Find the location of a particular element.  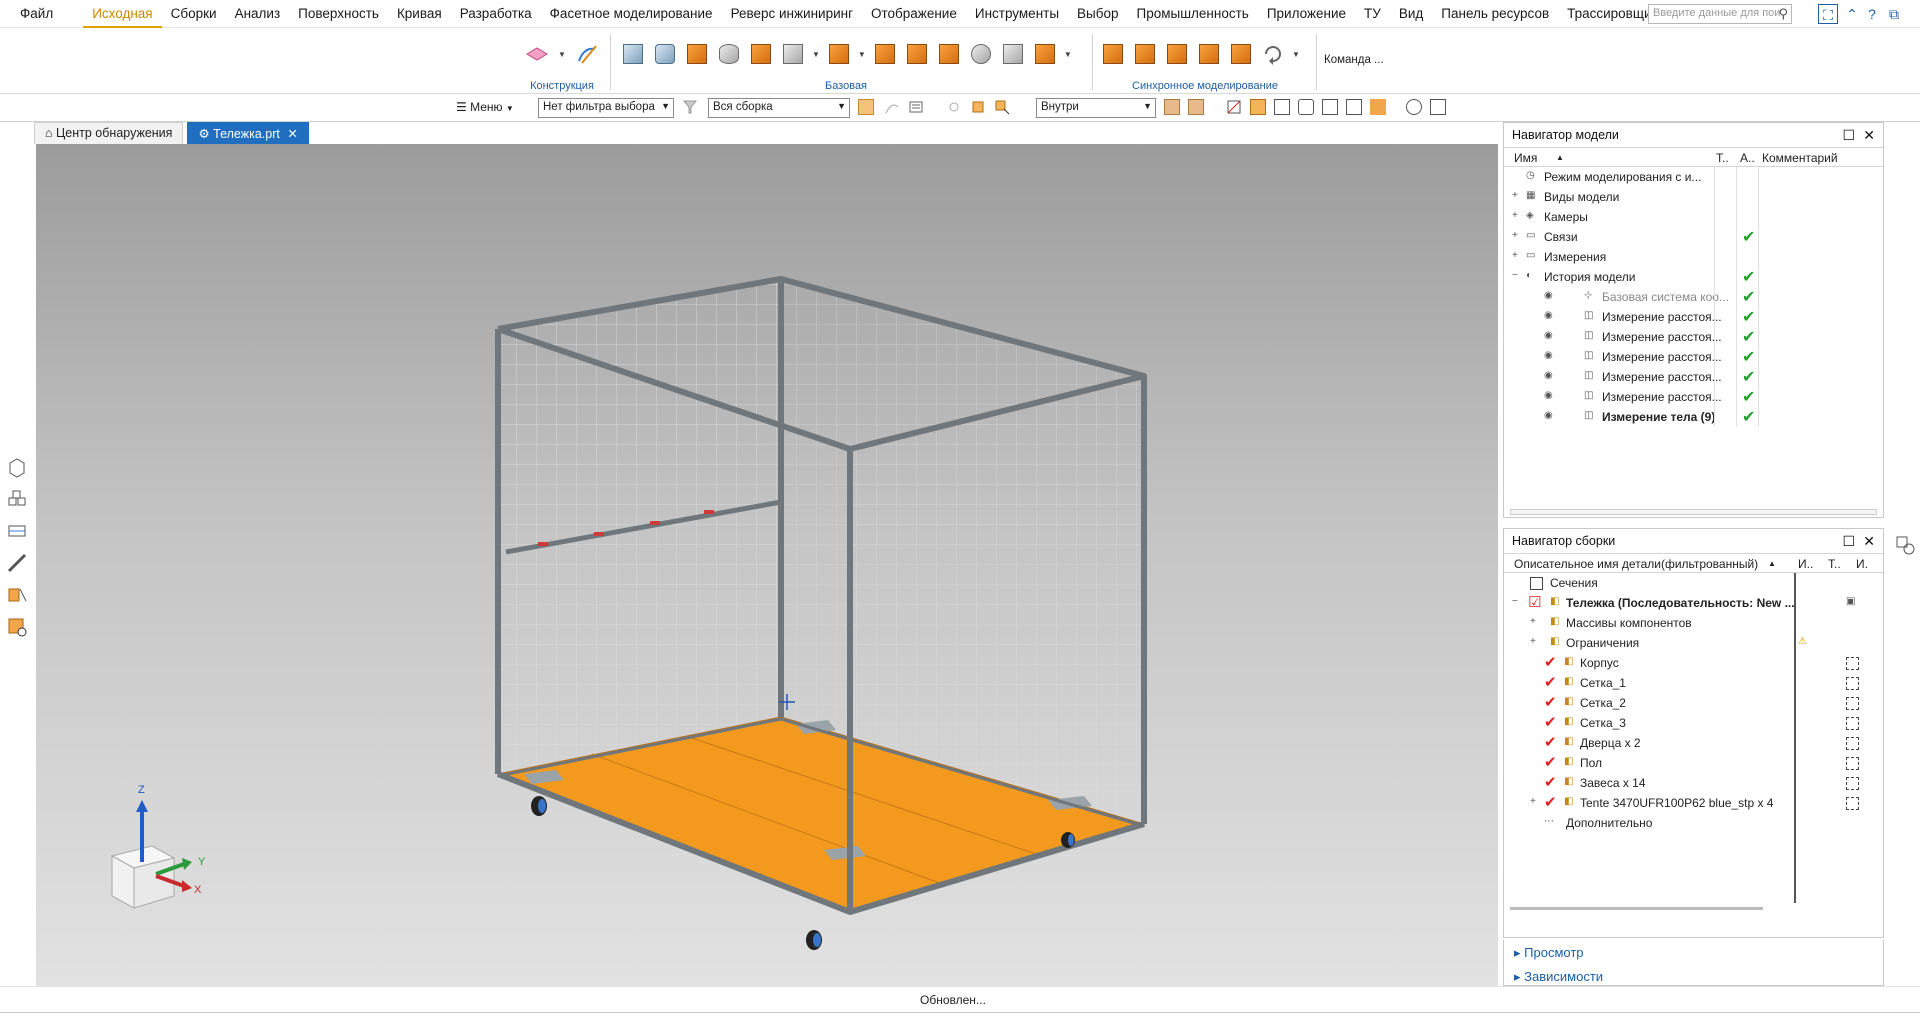

extrude-icon is located at coordinates (633, 54).